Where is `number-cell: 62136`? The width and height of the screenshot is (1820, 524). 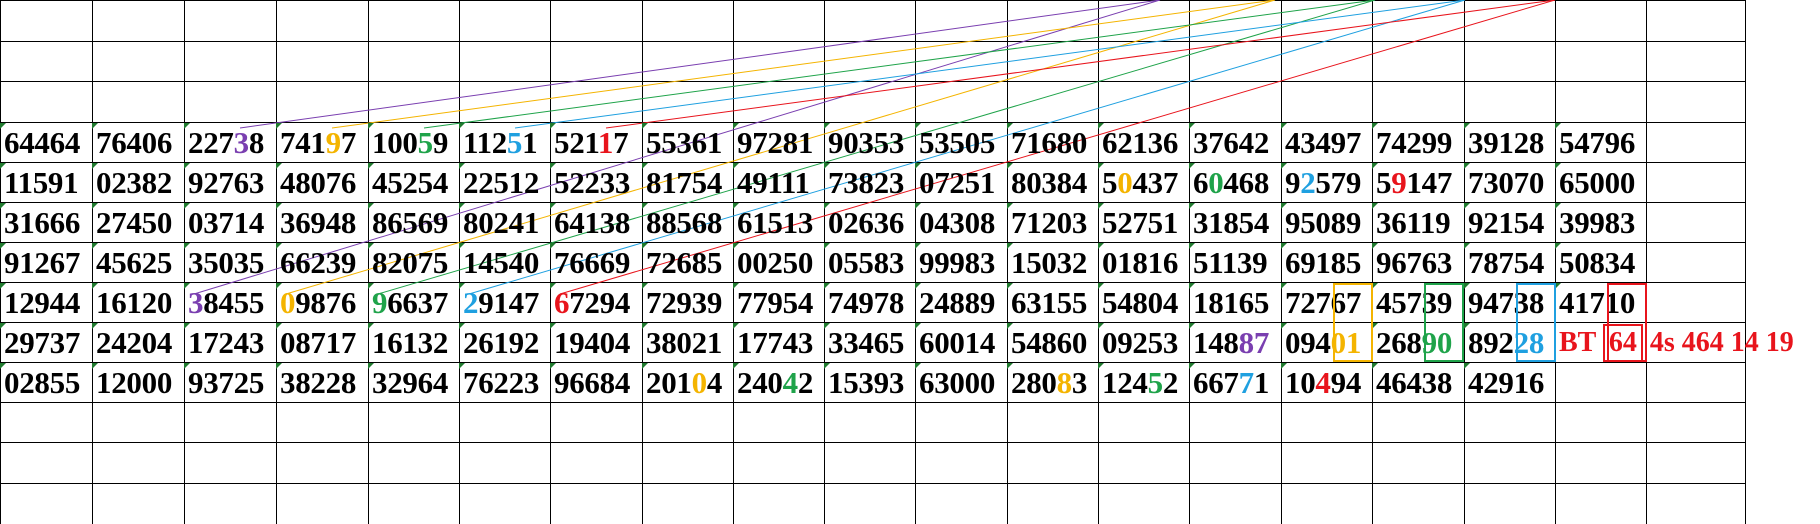 number-cell: 62136 is located at coordinates (1143, 143).